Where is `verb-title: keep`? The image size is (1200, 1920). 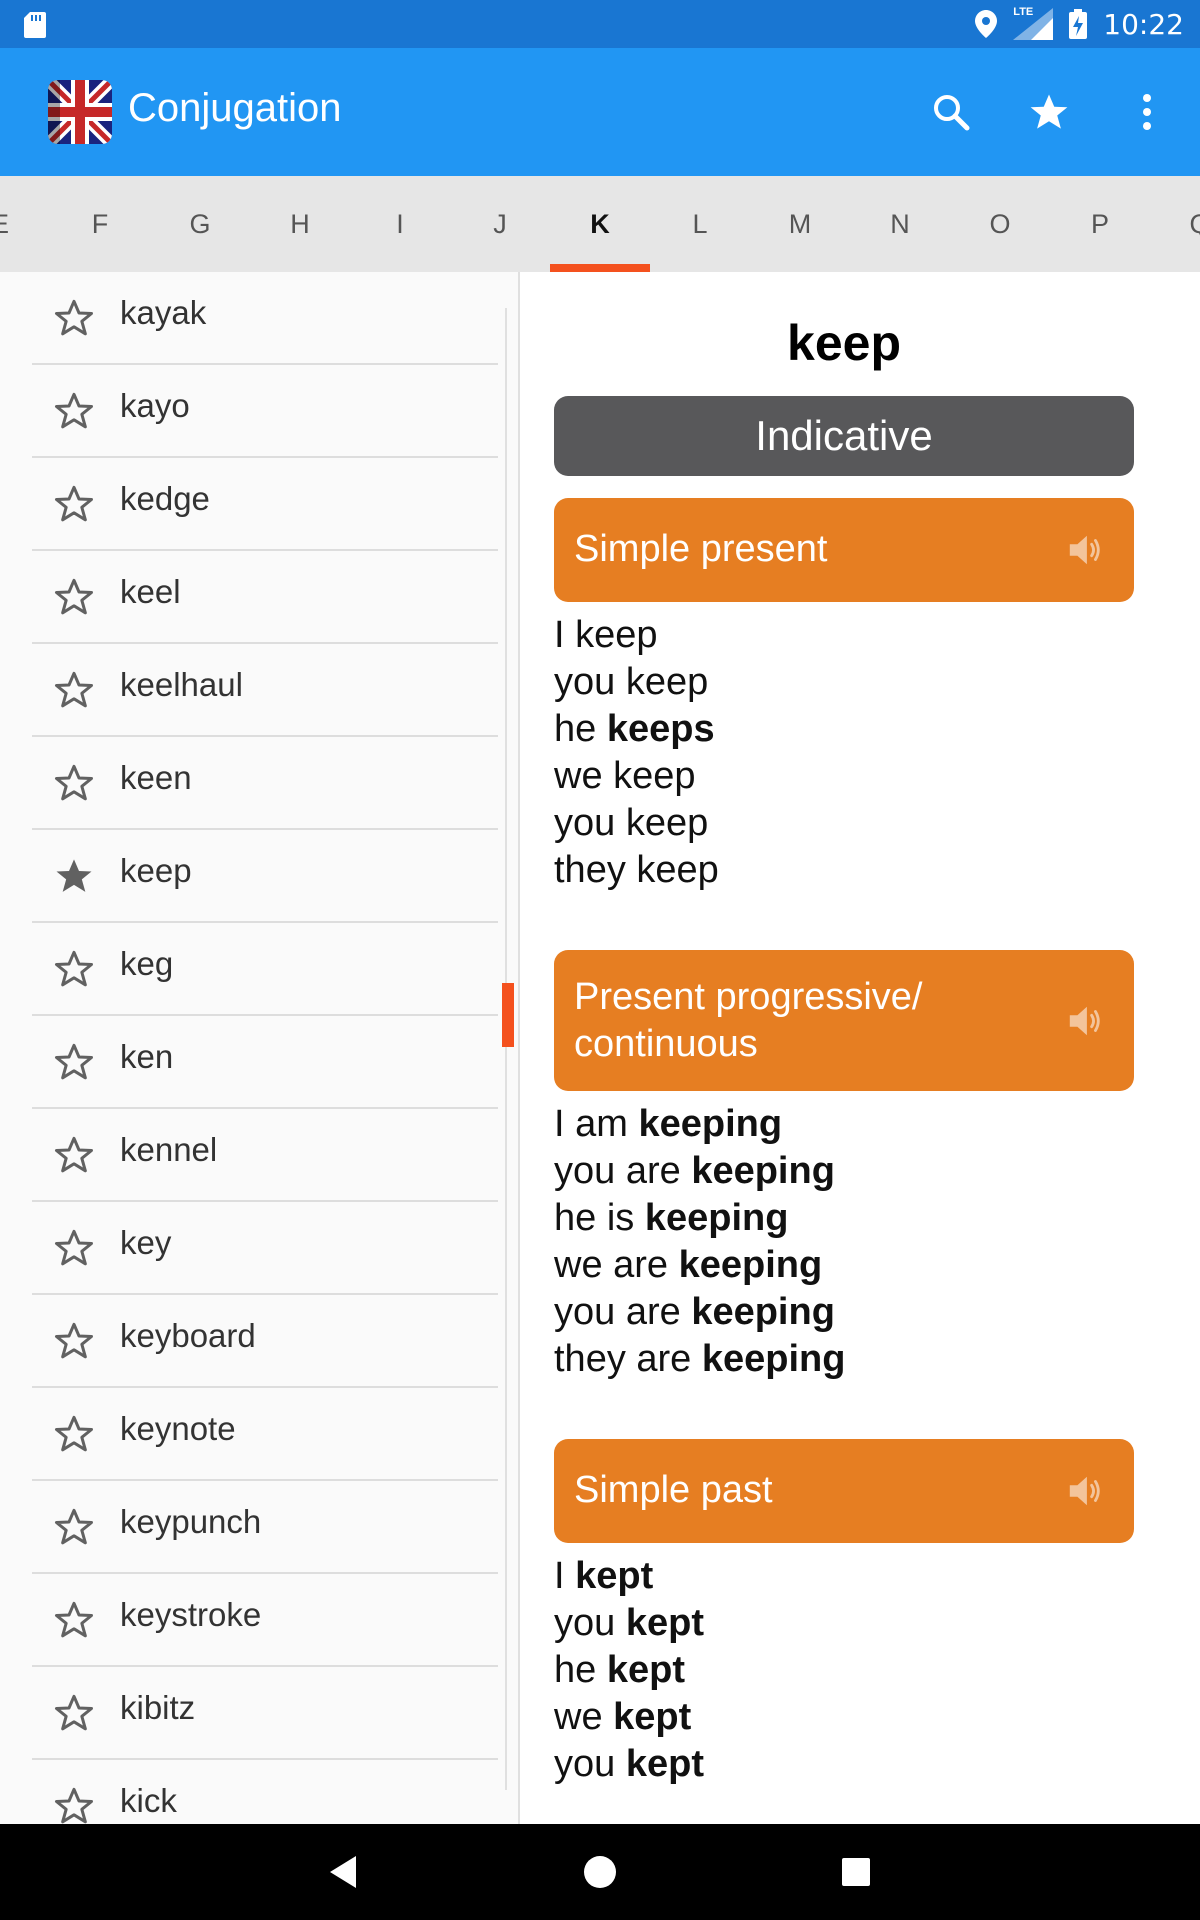
verb-title: keep is located at coordinates (844, 343).